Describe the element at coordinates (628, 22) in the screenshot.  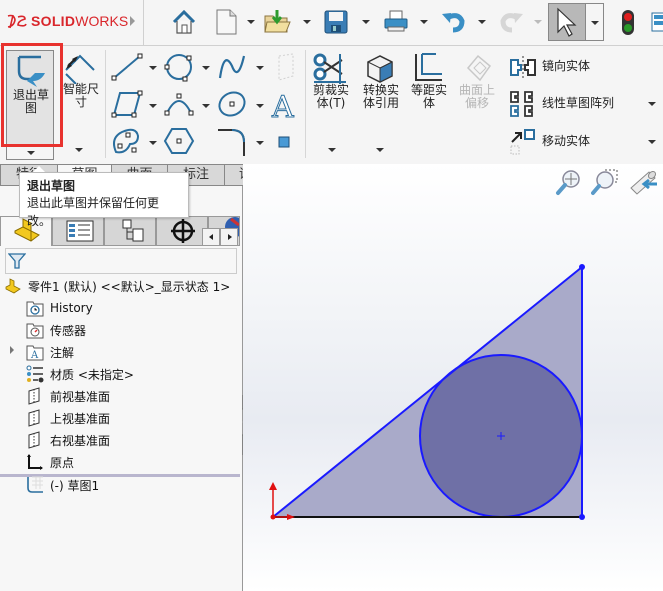
I see `rebuild-traffic-light-icon` at that location.